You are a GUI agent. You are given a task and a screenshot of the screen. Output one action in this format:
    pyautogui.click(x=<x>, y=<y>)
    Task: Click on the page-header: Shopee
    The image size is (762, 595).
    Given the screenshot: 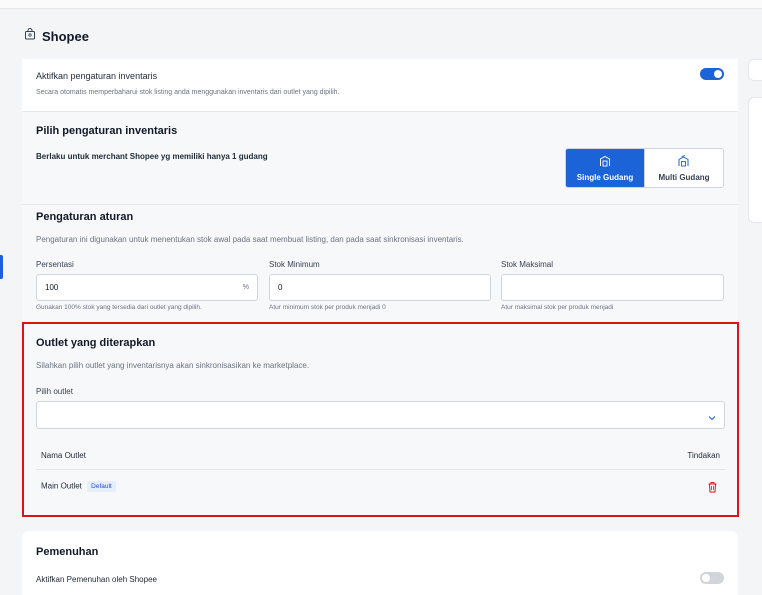 What is the action you would take?
    pyautogui.click(x=56, y=36)
    